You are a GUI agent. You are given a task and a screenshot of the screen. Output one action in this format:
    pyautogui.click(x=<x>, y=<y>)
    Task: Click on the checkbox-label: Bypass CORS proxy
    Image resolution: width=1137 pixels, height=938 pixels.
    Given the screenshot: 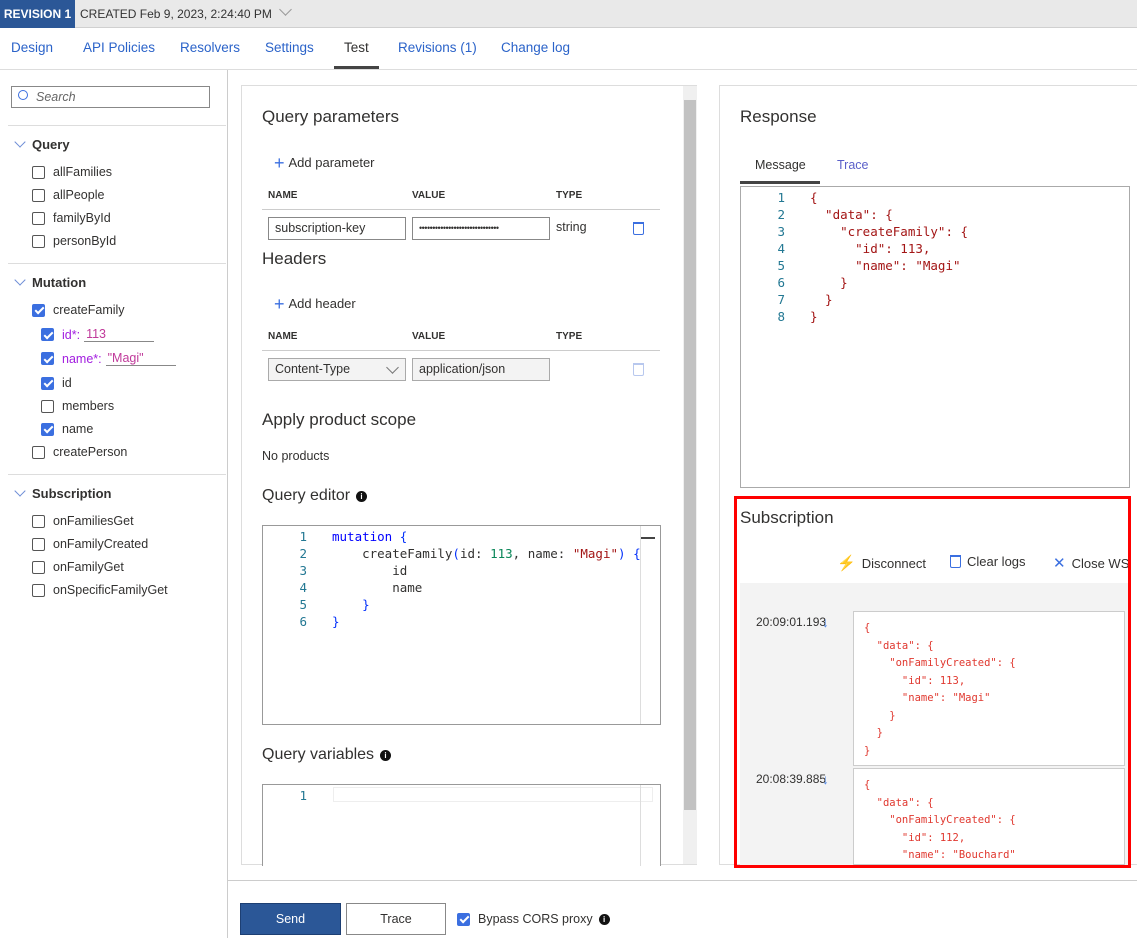 What is the action you would take?
    pyautogui.click(x=535, y=919)
    